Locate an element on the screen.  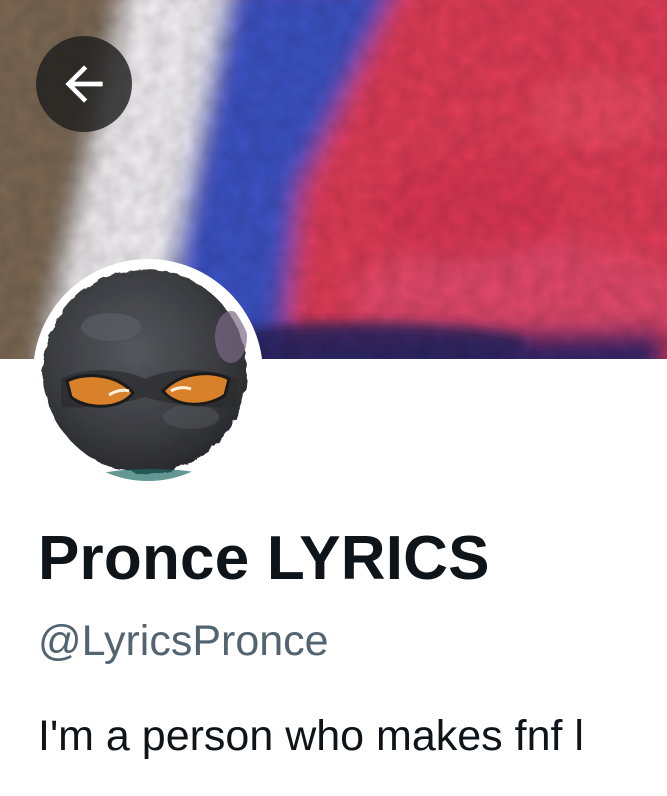
avatar-ring is located at coordinates (148, 374).